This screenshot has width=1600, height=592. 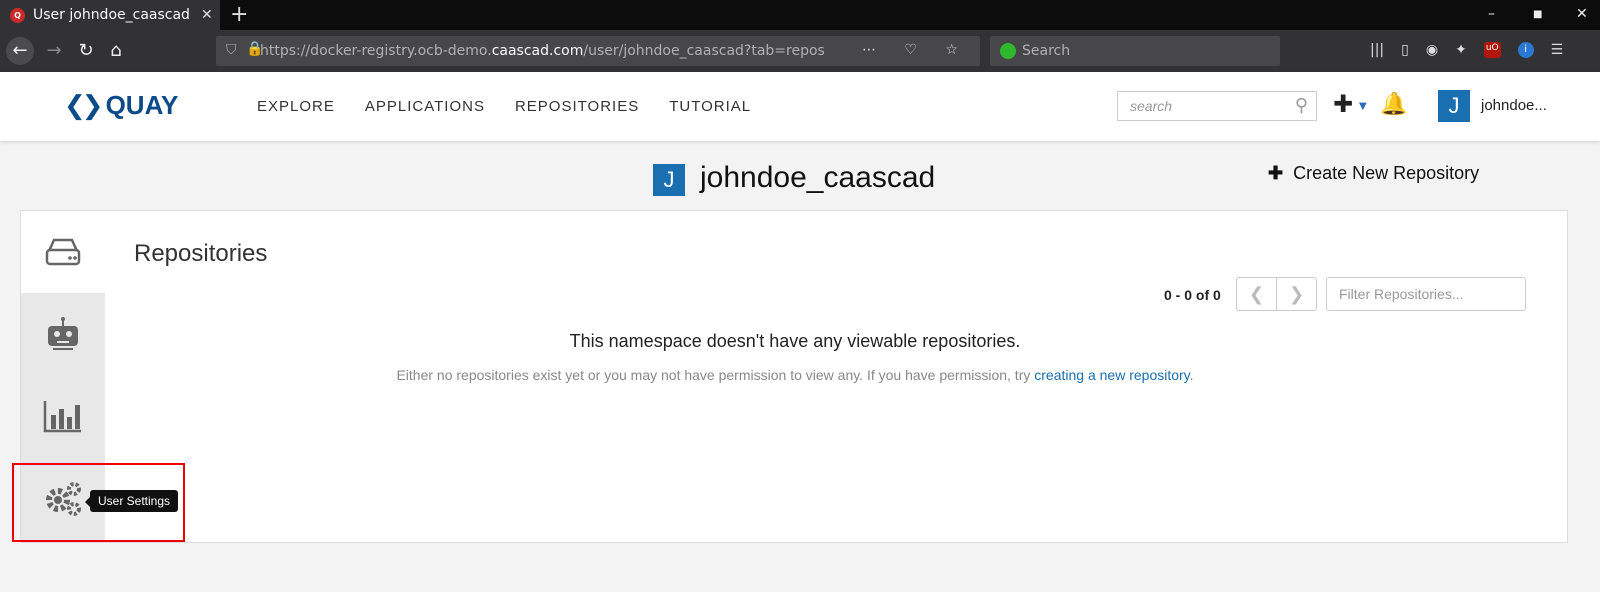 What do you see at coordinates (131, 501) in the screenshot?
I see `user-settings-tooltip: User Settings` at bounding box center [131, 501].